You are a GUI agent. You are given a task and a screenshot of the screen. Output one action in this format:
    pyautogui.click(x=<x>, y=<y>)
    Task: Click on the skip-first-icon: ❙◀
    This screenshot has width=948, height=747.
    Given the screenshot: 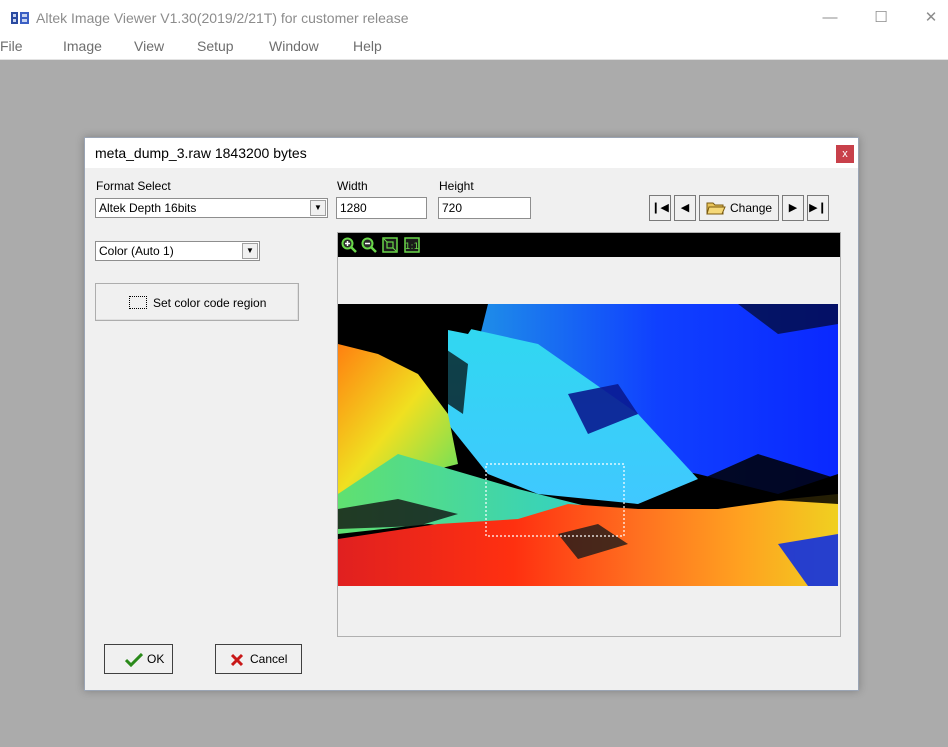 What is the action you would take?
    pyautogui.click(x=660, y=208)
    